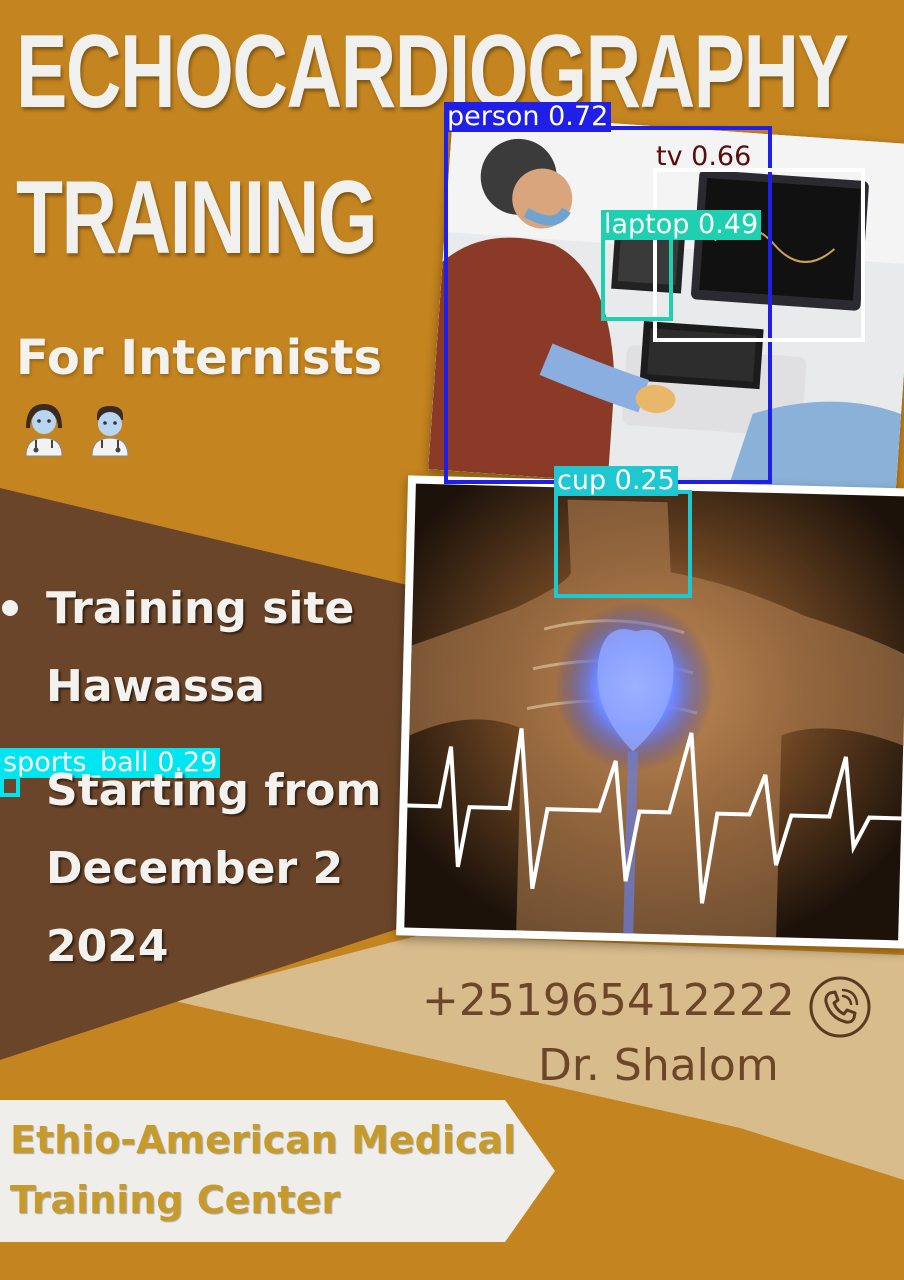  What do you see at coordinates (528, 117) in the screenshot?
I see `person-detection-label: person 0.72` at bounding box center [528, 117].